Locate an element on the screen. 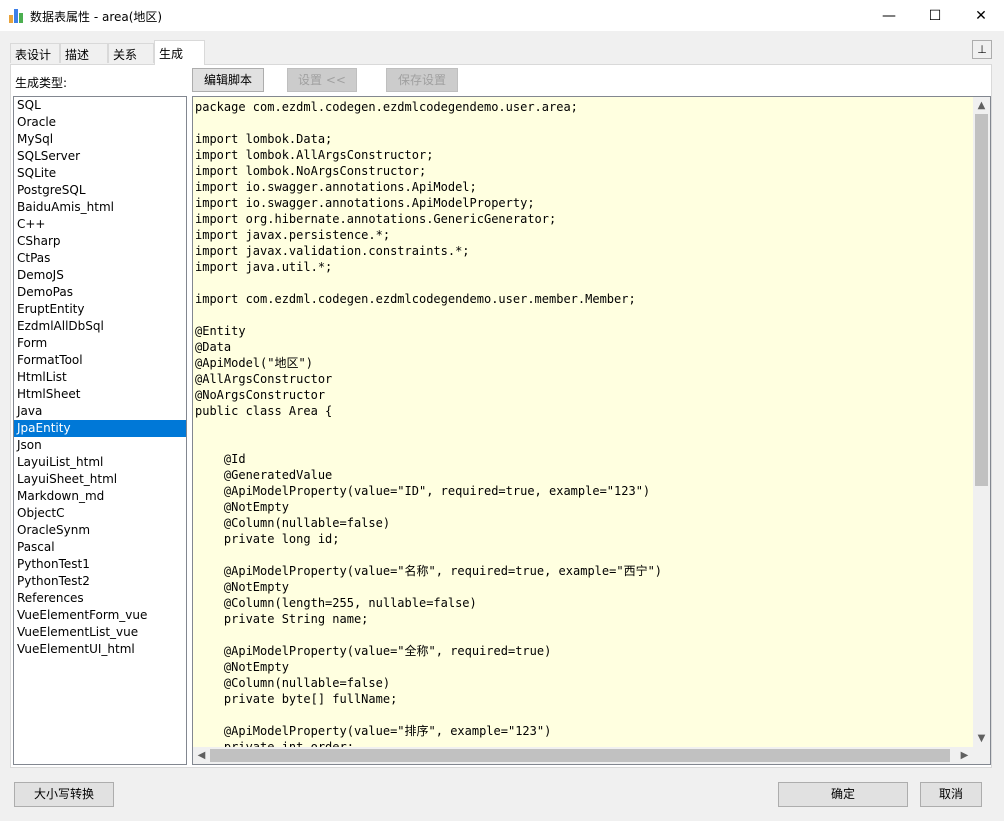  tab-generate: 生成 is located at coordinates (179, 52).